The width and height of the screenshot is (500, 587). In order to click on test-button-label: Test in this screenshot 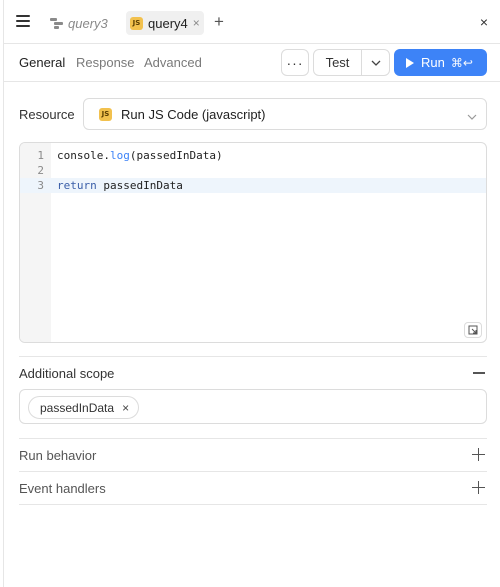, I will do `click(338, 62)`.